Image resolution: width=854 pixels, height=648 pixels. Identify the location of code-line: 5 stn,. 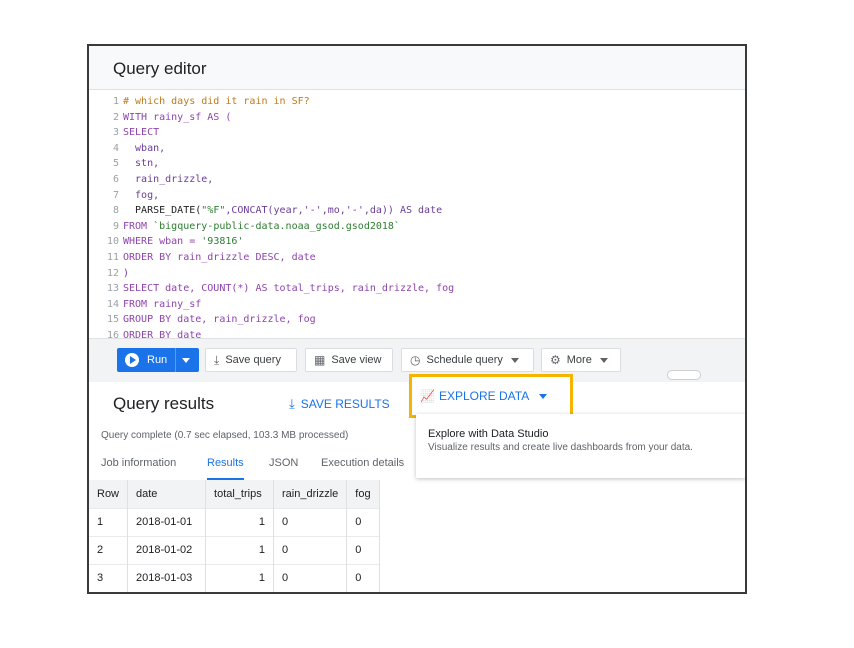
(124, 163).